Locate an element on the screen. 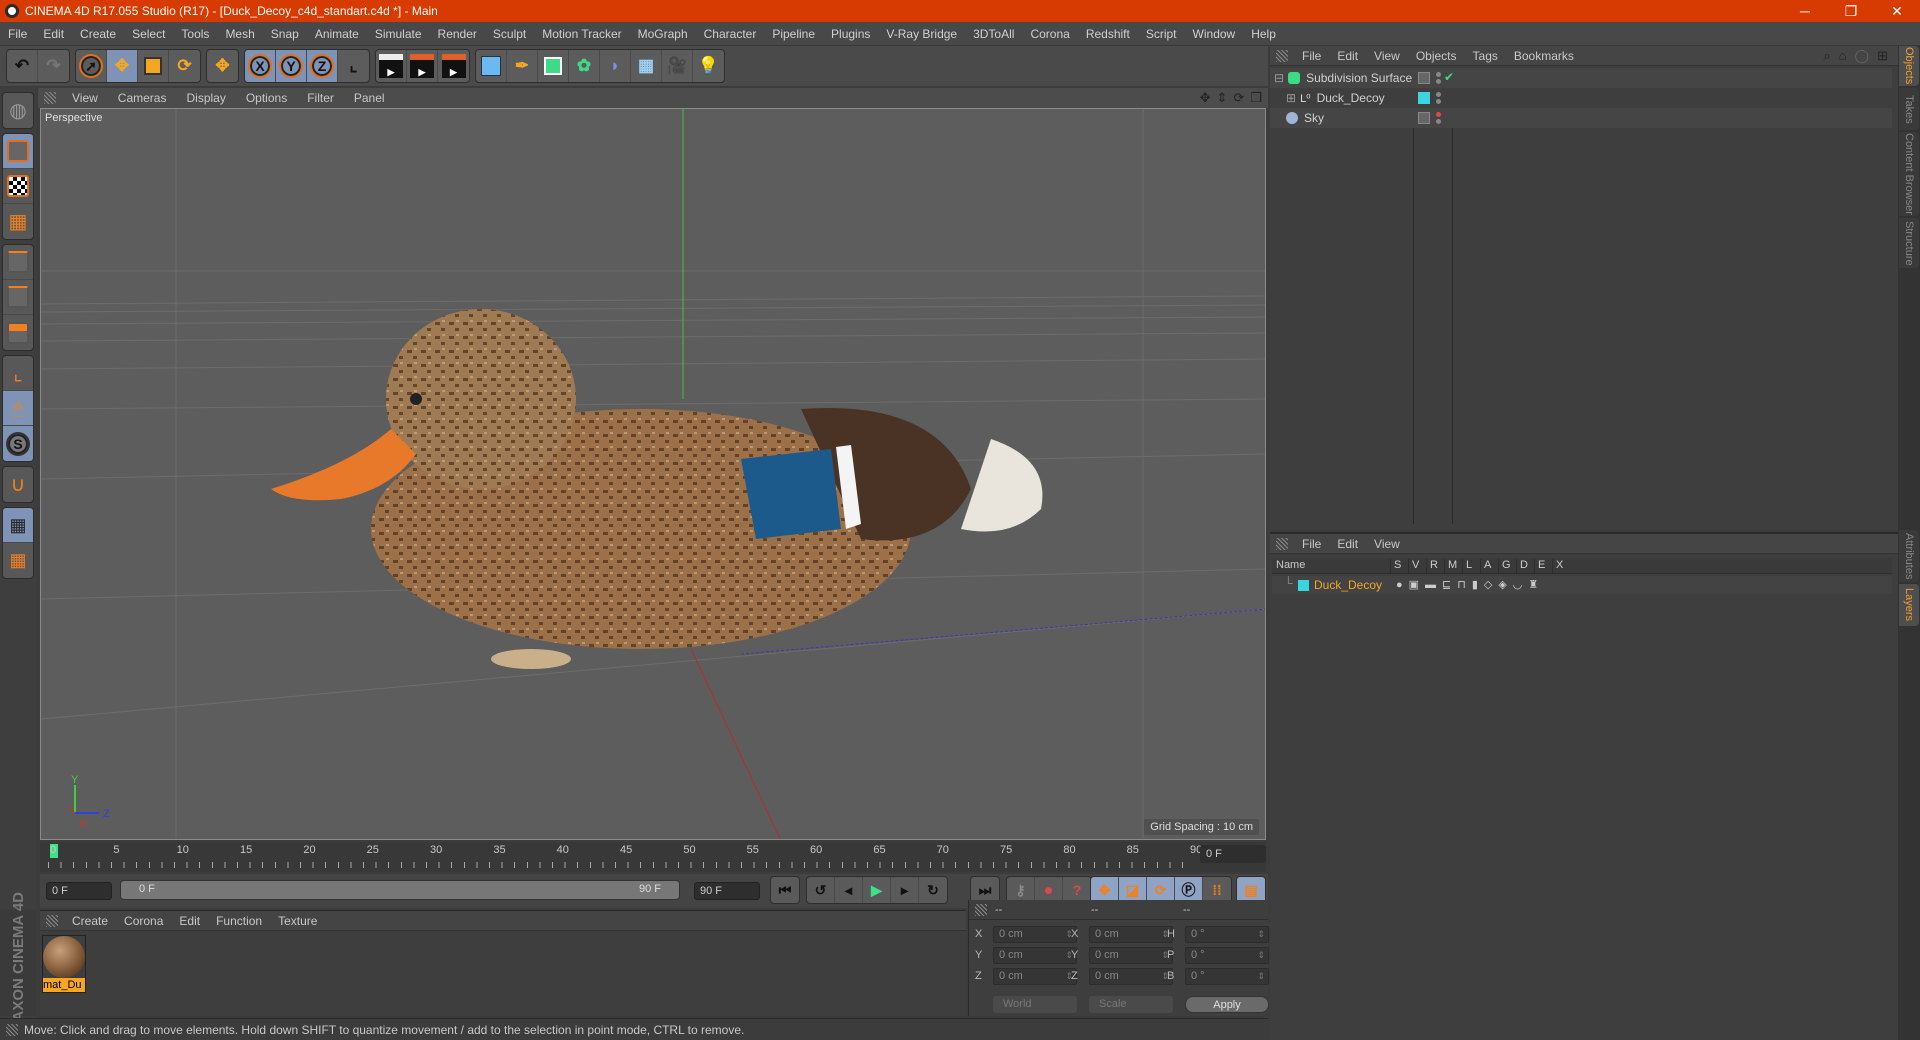  camera-icon: 🎥 is located at coordinates (677, 66).